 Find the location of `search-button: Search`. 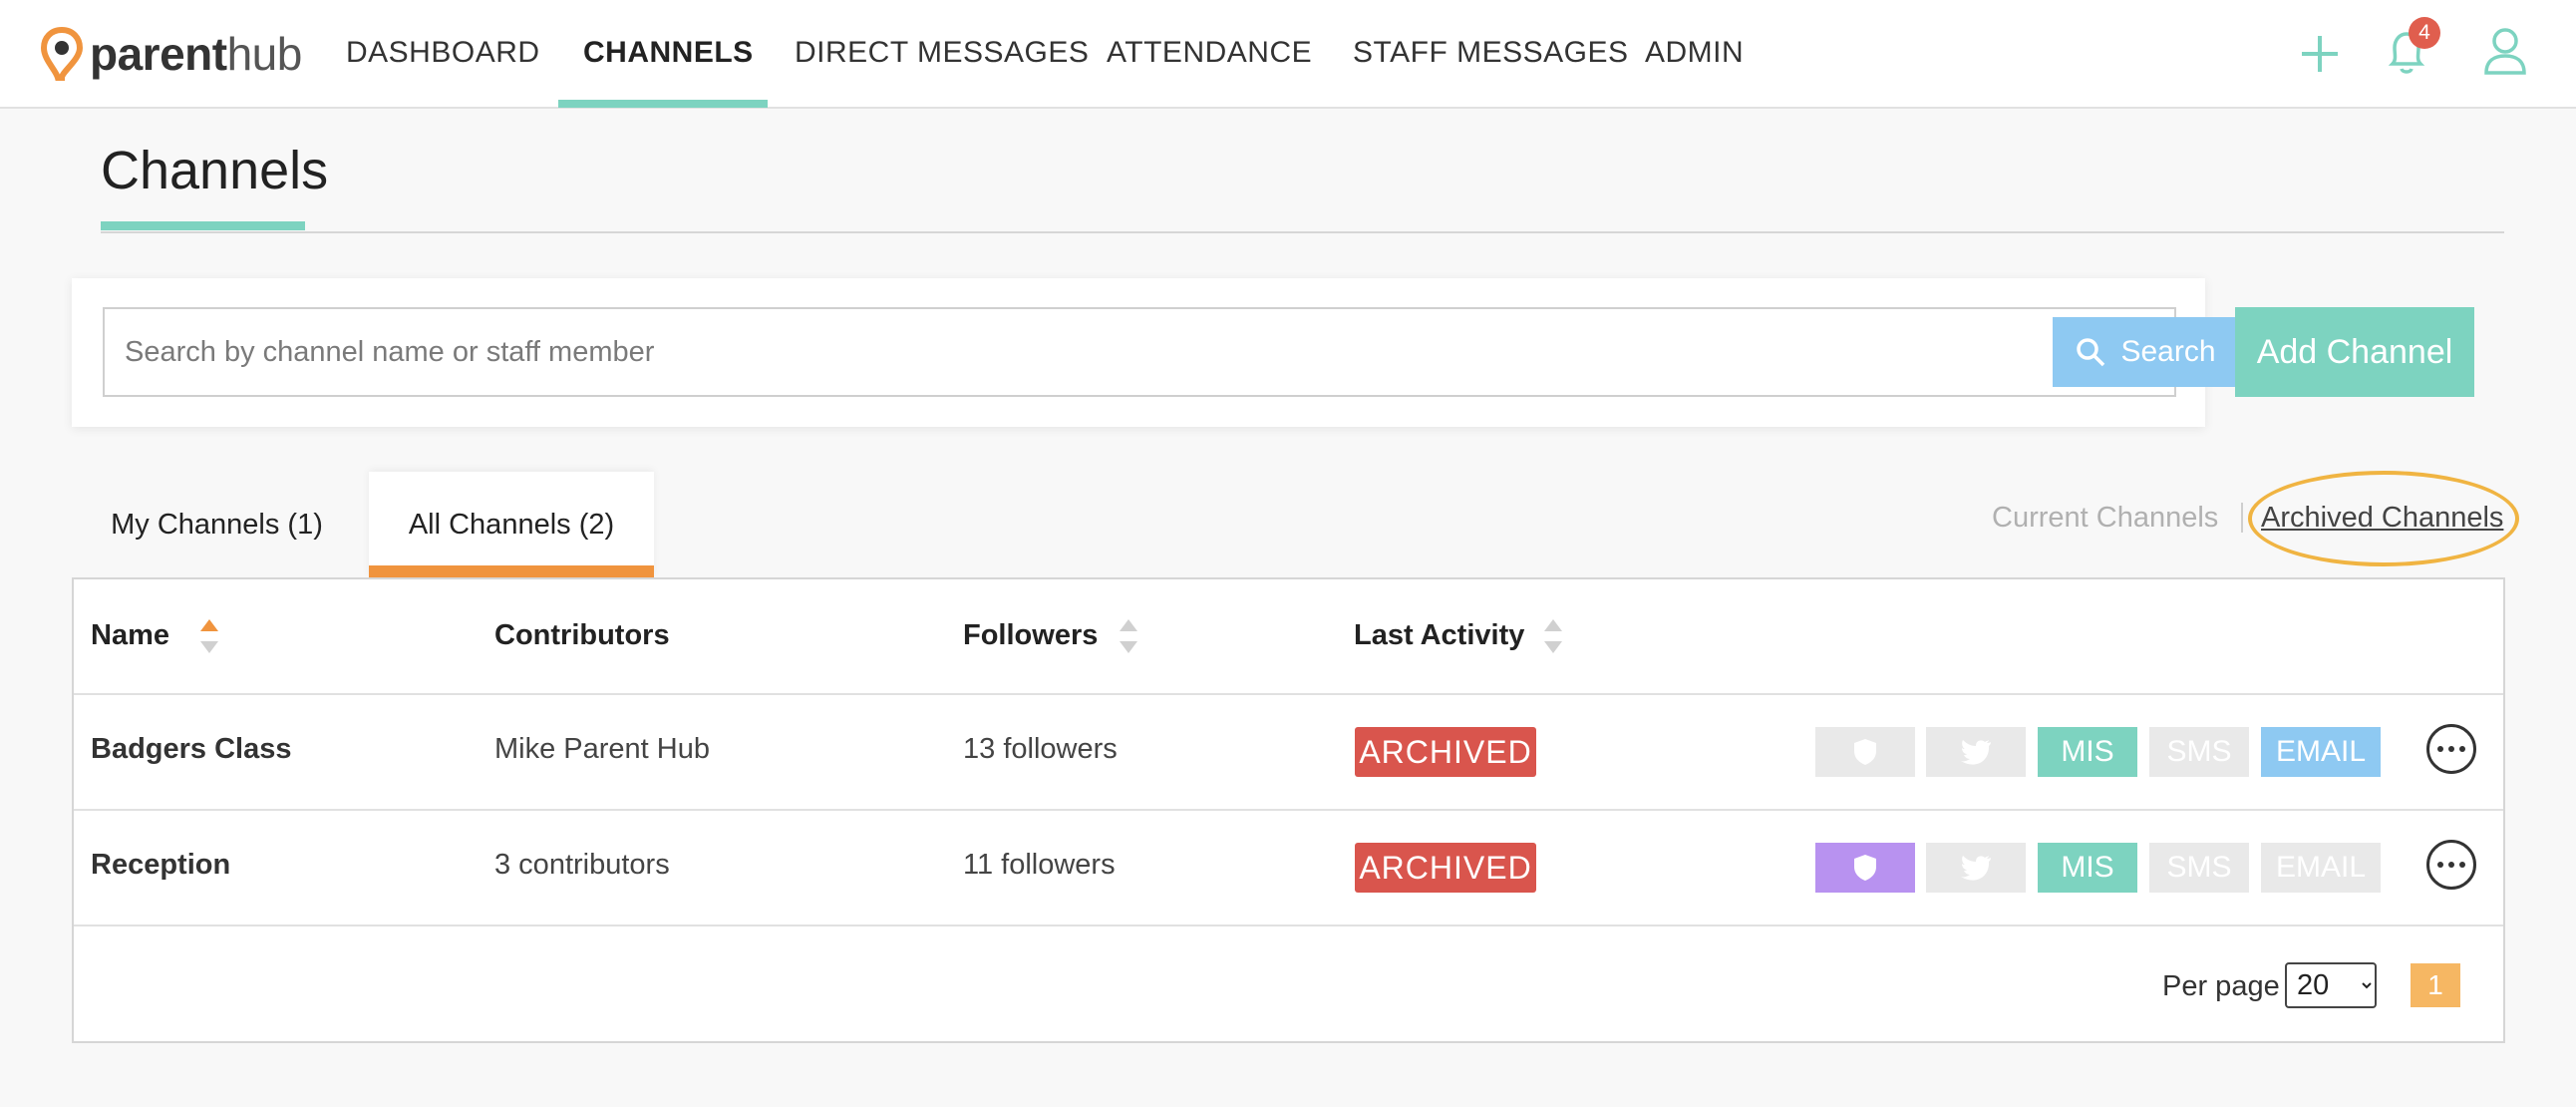

search-button: Search is located at coordinates (2145, 352).